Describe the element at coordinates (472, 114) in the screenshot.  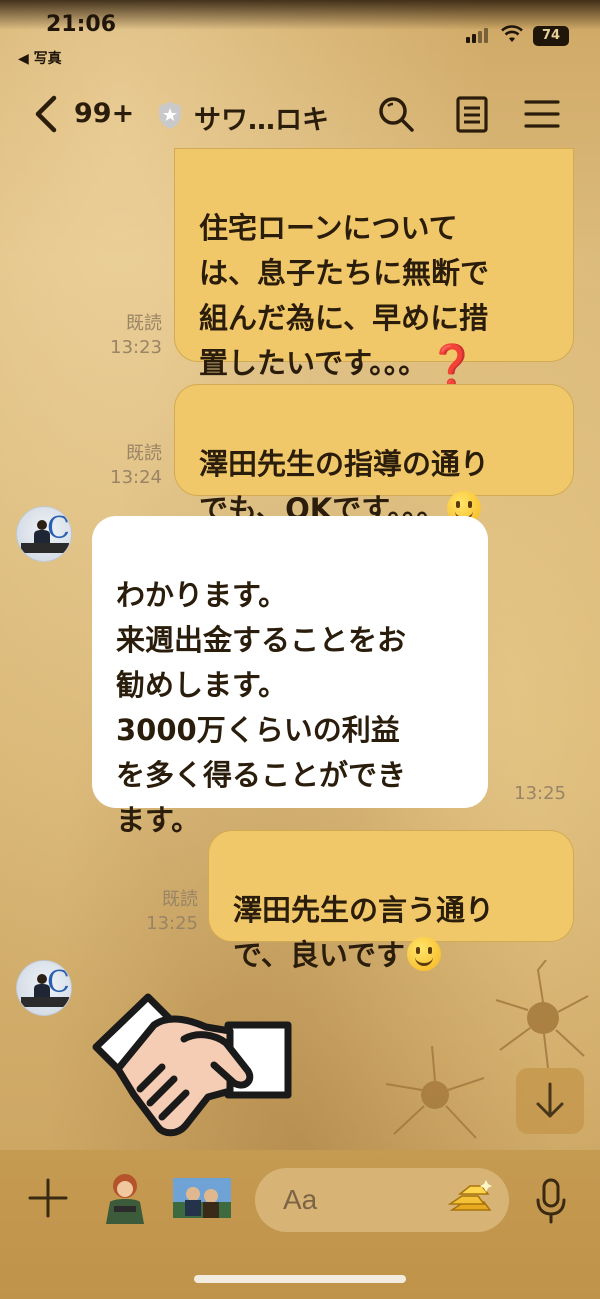
I see `notes-icon` at that location.